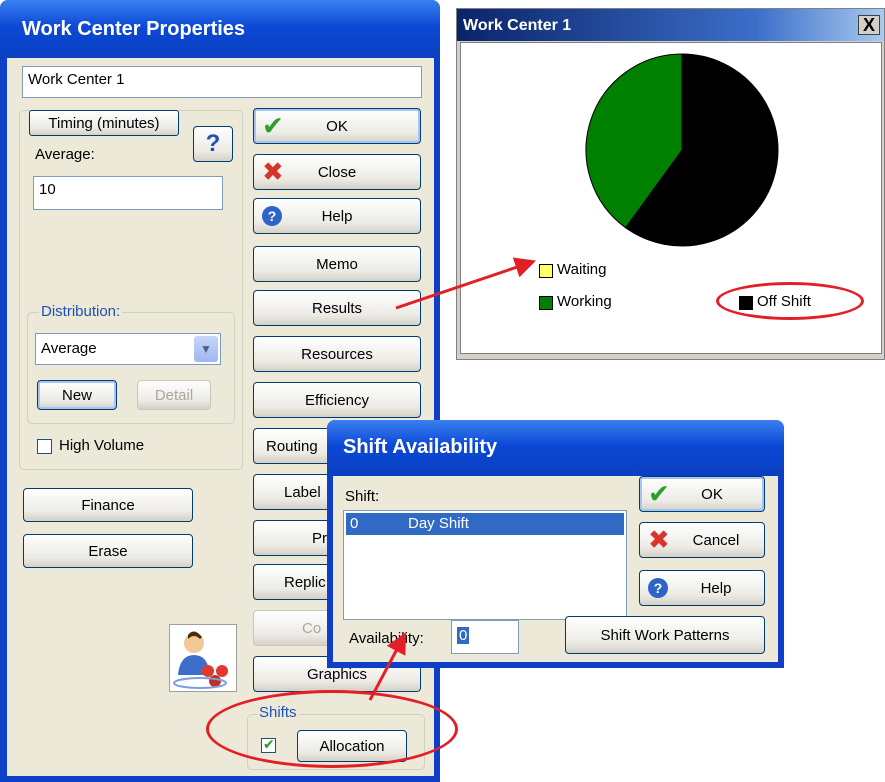  I want to click on results-to-legend-arrow, so click(465, 283).